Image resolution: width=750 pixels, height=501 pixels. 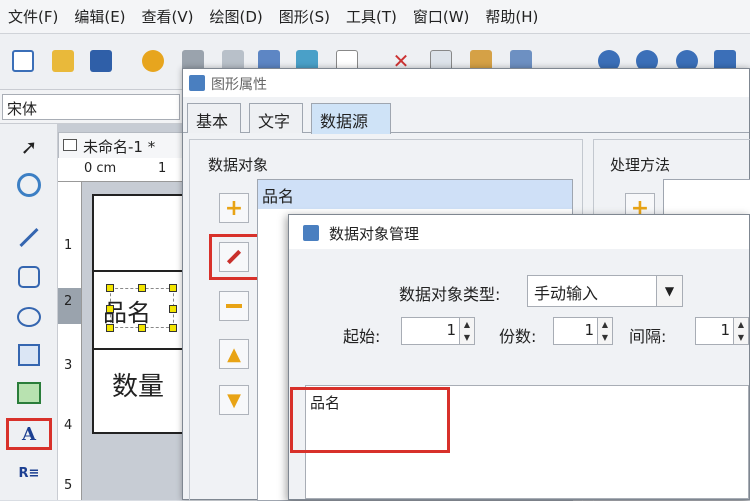 What do you see at coordinates (29, 237) in the screenshot?
I see `line-tool-icon` at bounding box center [29, 237].